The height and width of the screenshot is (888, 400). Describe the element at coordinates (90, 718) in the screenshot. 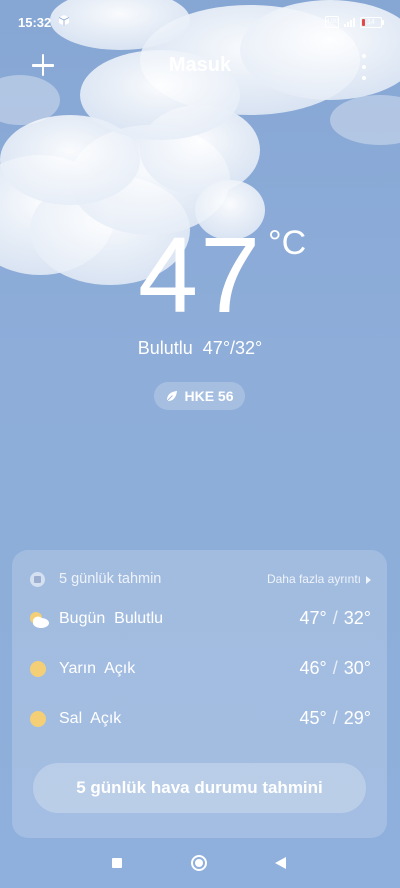

I see `forecast-day-label: Sal Açık` at that location.